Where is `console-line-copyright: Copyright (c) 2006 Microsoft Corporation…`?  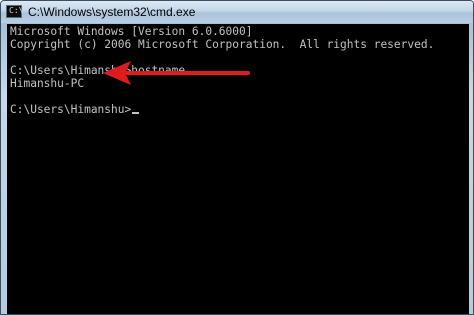 console-line-copyright: Copyright (c) 2006 Microsoft Corporation… is located at coordinates (222, 44).